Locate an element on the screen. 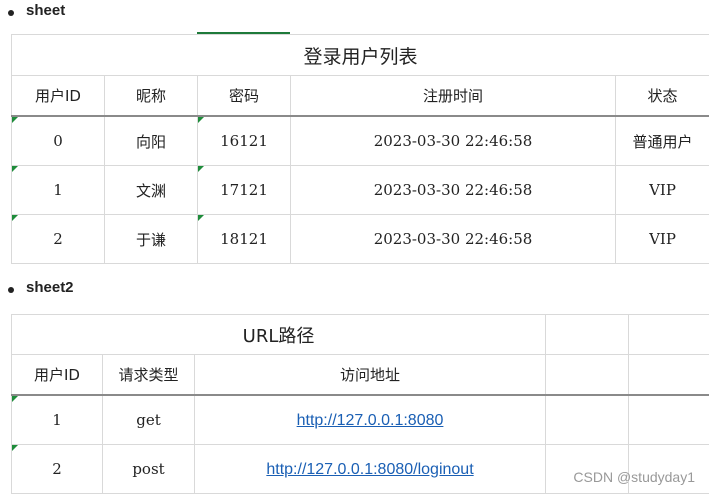 The width and height of the screenshot is (709, 495). cell-nickname: 于谦 is located at coordinates (151, 239).